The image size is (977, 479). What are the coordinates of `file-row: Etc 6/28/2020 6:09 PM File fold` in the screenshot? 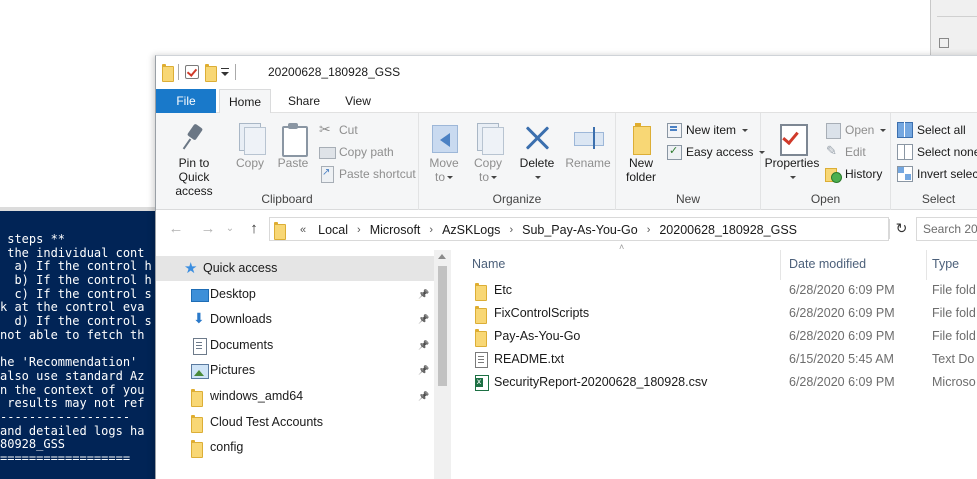 It's located at (715, 290).